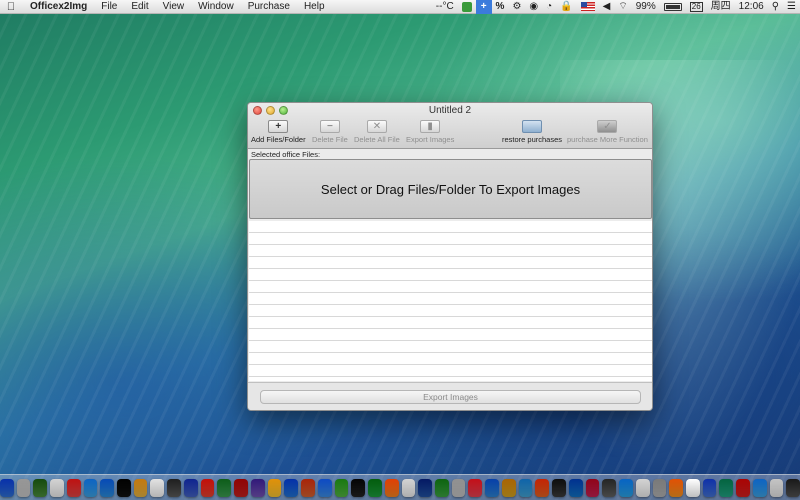 Image resolution: width=800 pixels, height=500 pixels. I want to click on plus-status-icon: +, so click(483, 7).